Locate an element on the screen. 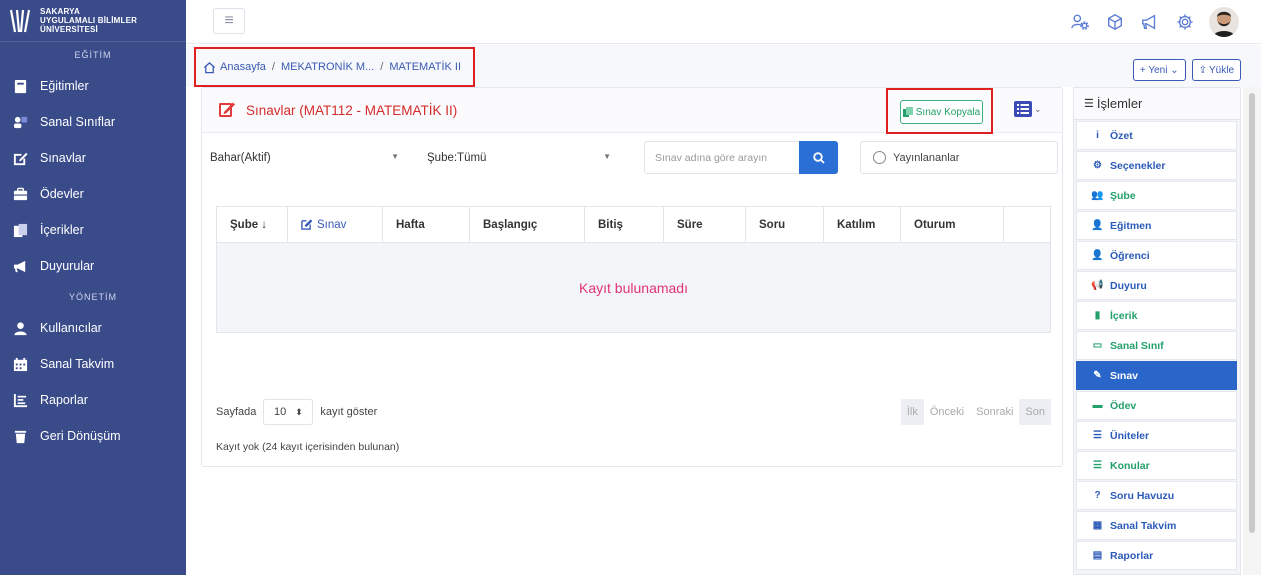 The width and height of the screenshot is (1261, 575). avatar is located at coordinates (1224, 22).